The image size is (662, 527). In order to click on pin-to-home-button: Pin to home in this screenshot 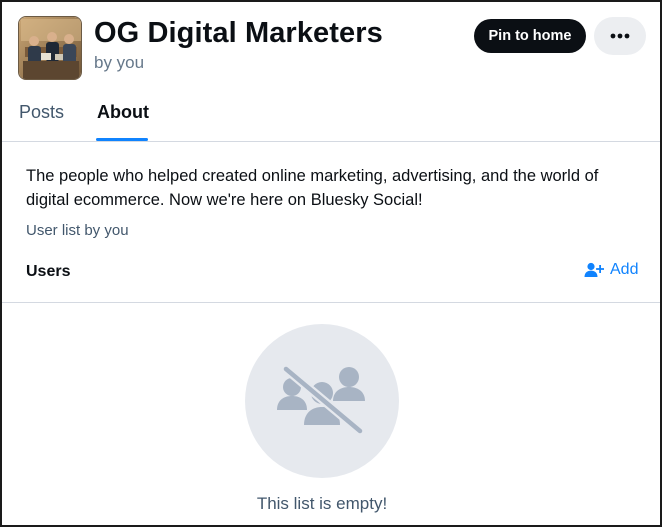, I will do `click(530, 36)`.